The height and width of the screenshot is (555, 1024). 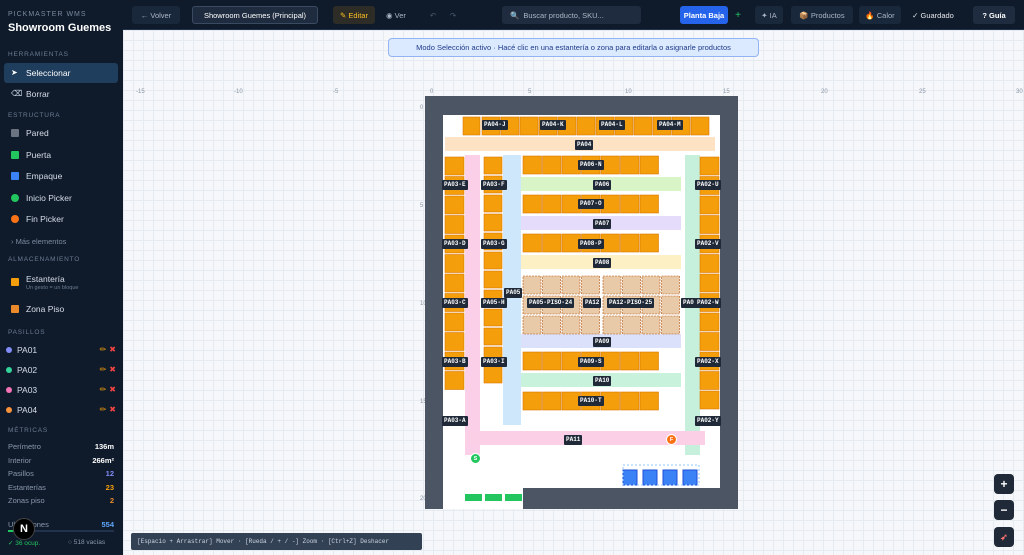 I want to click on view-mode-button: ◉ Ver, so click(x=396, y=15).